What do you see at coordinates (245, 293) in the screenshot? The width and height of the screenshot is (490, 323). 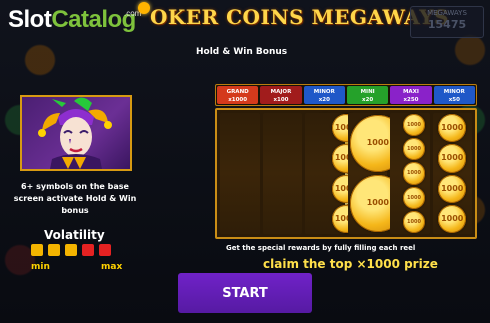 I see `start-button: START` at bounding box center [245, 293].